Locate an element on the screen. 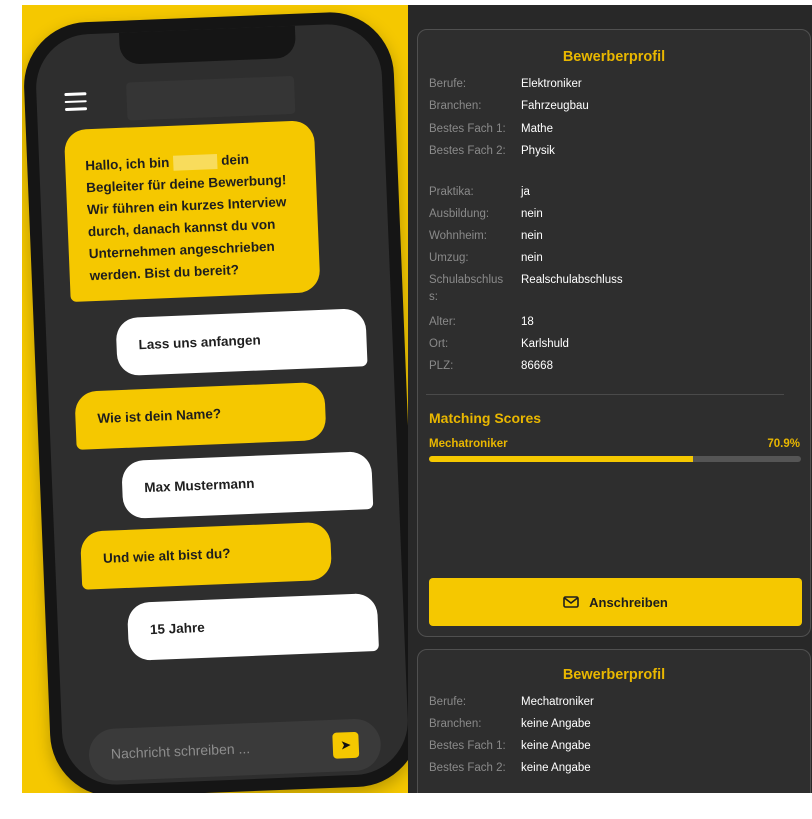 The width and height of the screenshot is (812, 819). field-value: 86668 is located at coordinates (537, 366).